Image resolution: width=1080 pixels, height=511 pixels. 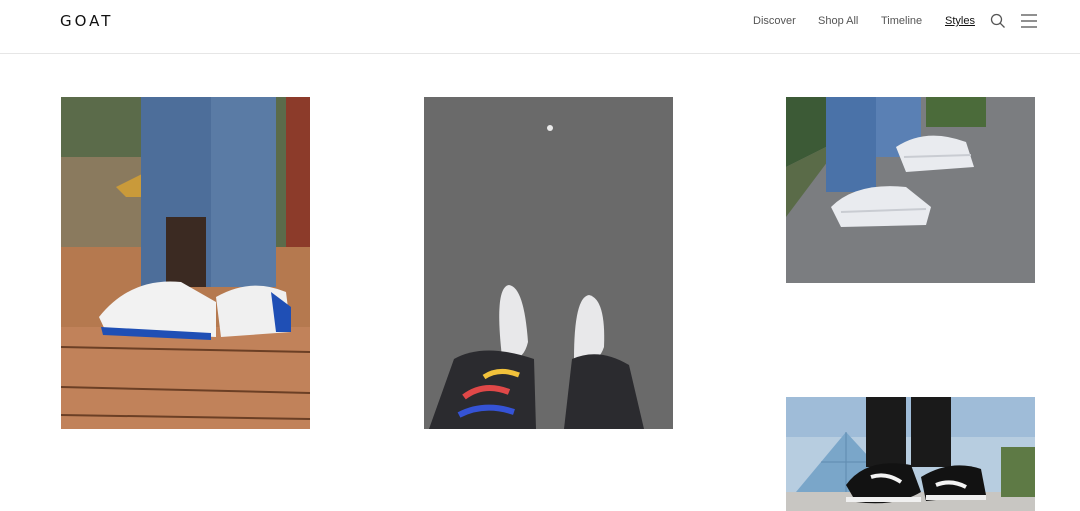 I want to click on nav-shop-all: Shop All, so click(x=838, y=21).